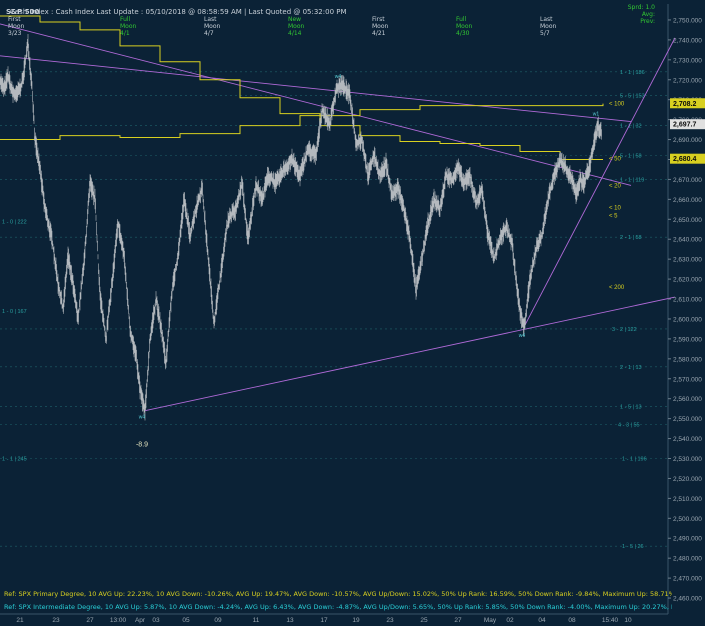 The height and width of the screenshot is (626, 705). What do you see at coordinates (125, 33) in the screenshot?
I see `moon-phase-date: 4/1` at bounding box center [125, 33].